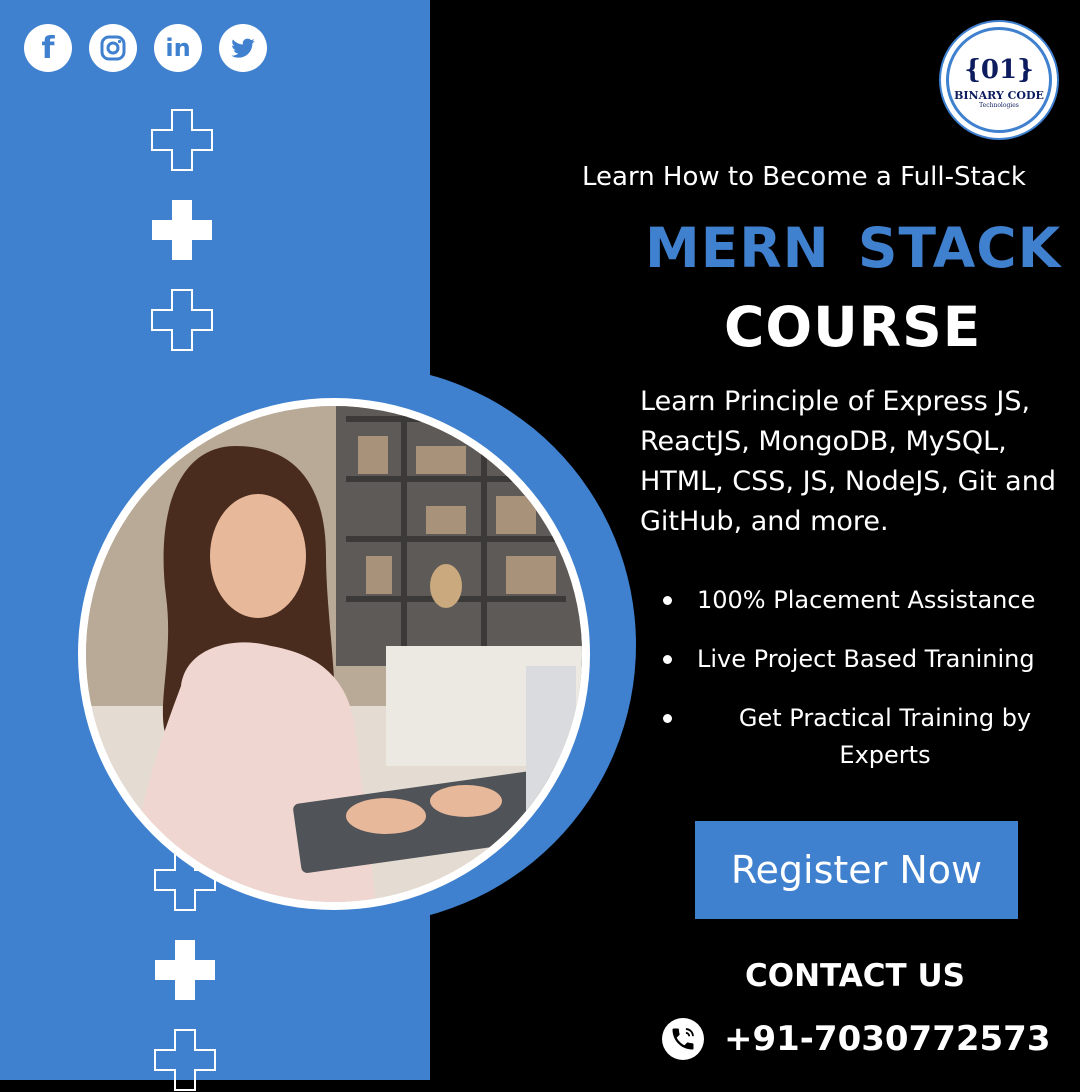 The height and width of the screenshot is (1092, 1080). I want to click on feature-text: 100% Placement Assistance, so click(866, 600).